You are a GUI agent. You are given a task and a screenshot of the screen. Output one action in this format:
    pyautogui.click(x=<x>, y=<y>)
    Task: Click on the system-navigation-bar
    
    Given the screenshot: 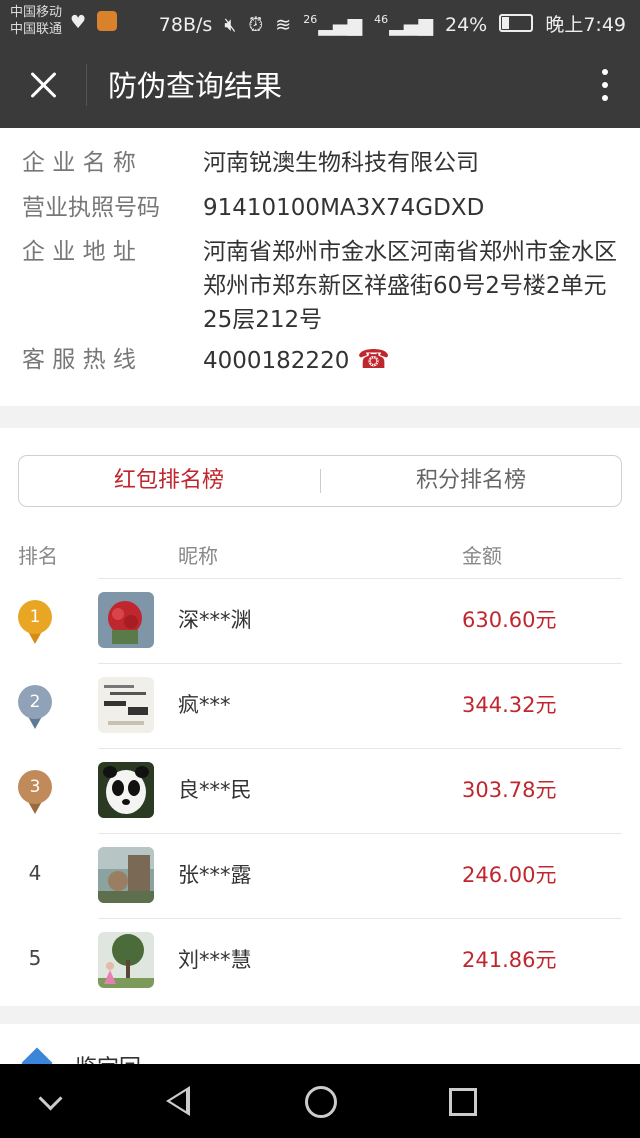 What is the action you would take?
    pyautogui.click(x=320, y=1101)
    